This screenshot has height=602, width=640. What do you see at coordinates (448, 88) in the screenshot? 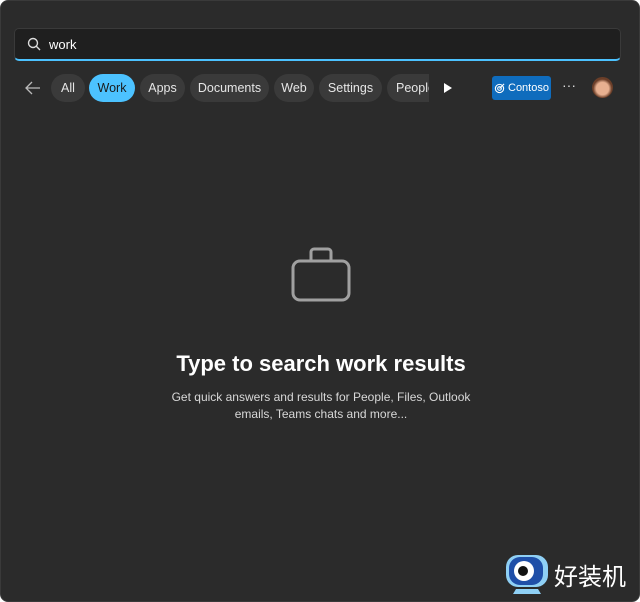
I see `scroll-right-icon` at bounding box center [448, 88].